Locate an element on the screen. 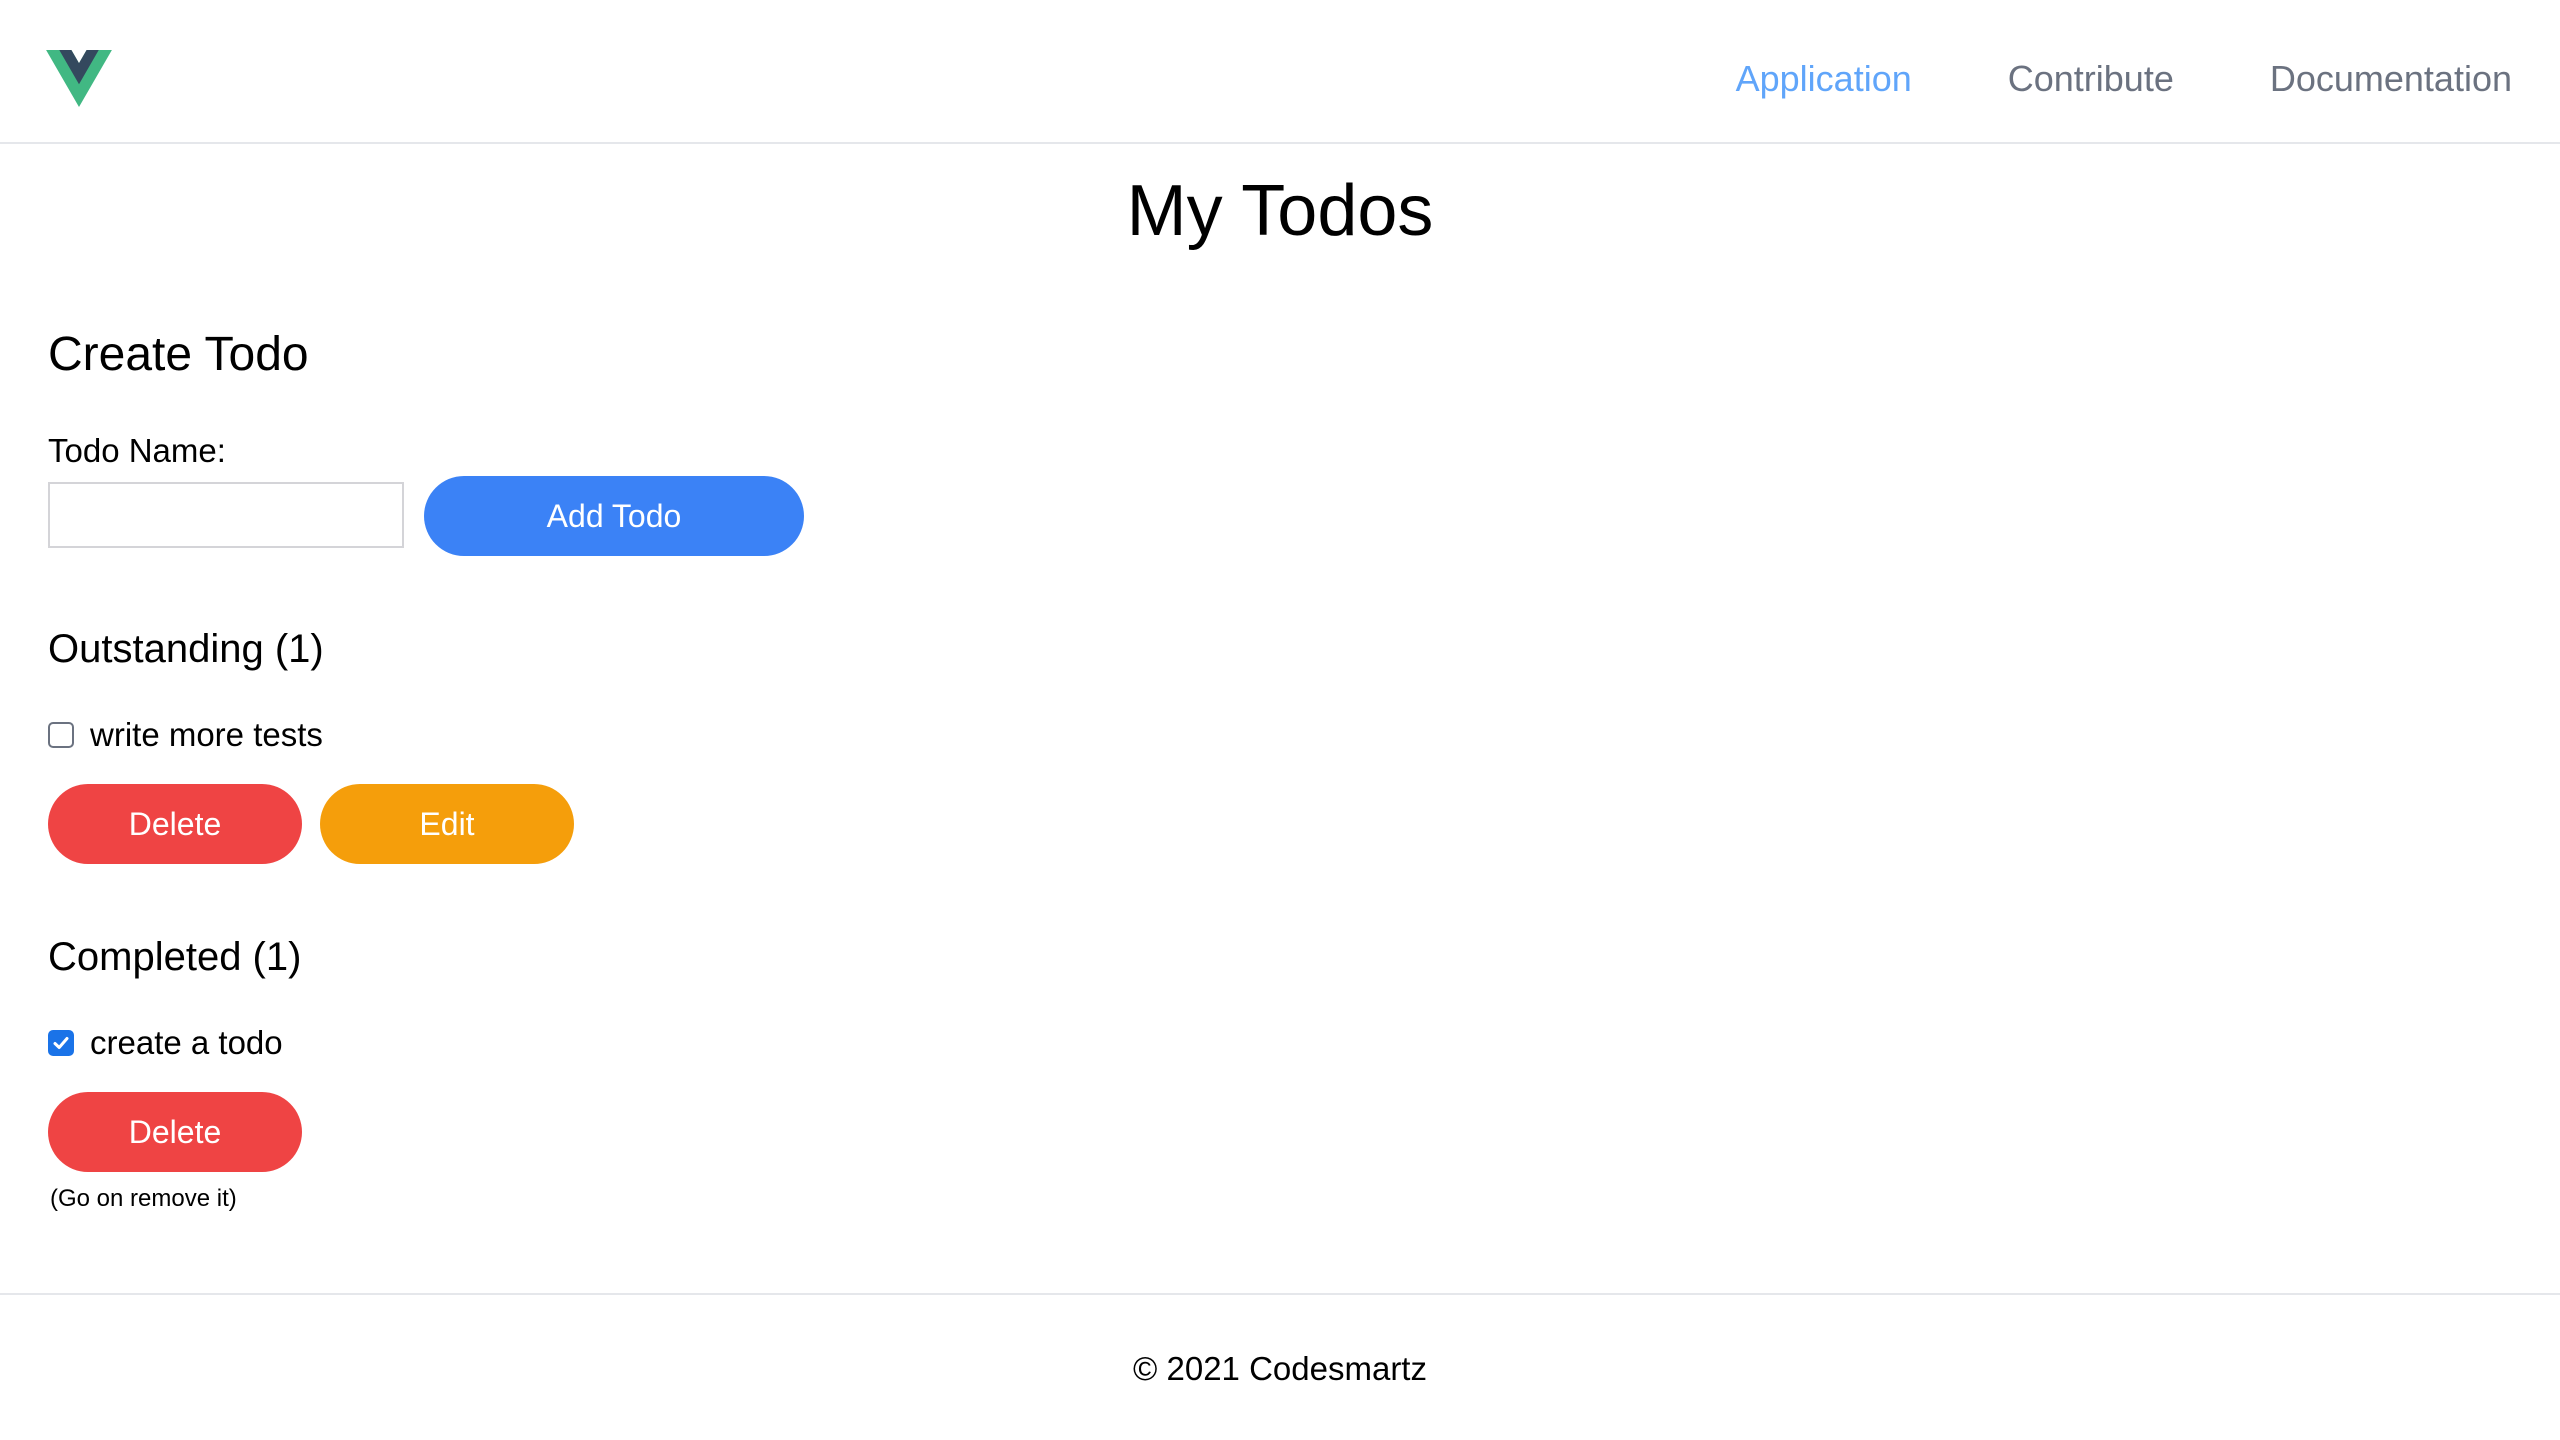 Image resolution: width=2560 pixels, height=1440 pixels. create-todo-heading: Create Todo is located at coordinates (178, 354).